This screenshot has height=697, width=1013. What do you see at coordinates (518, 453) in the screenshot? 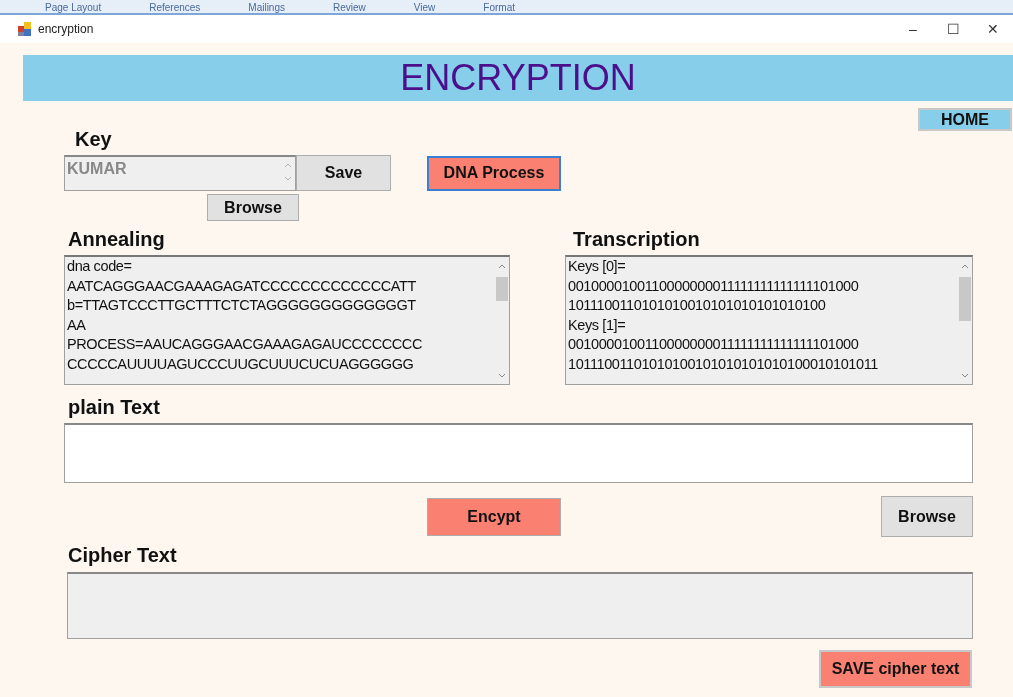
I see `plain-text-field` at bounding box center [518, 453].